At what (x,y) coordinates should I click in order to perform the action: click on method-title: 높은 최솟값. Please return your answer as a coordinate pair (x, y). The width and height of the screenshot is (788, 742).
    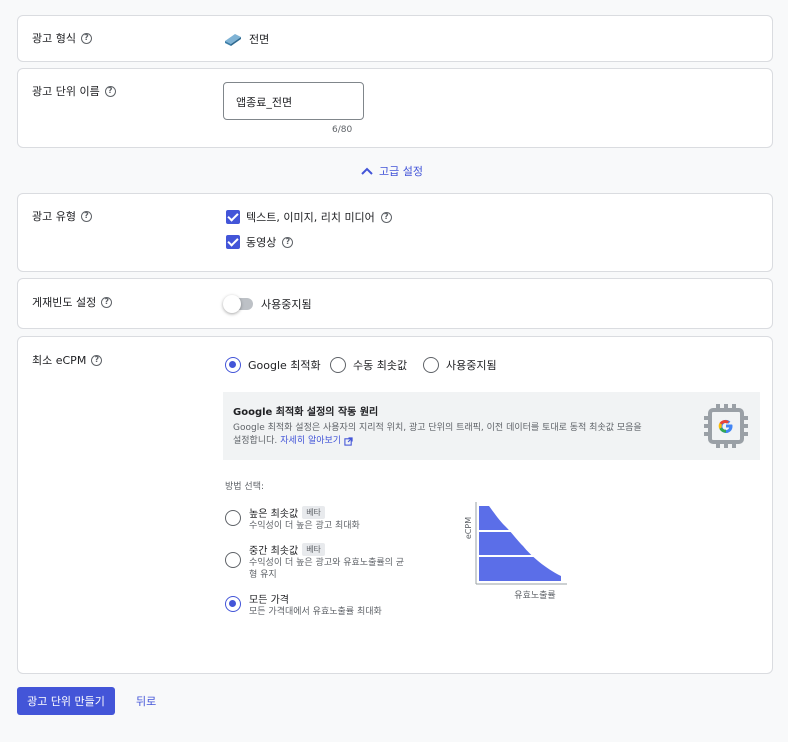
    Looking at the image, I should click on (274, 514).